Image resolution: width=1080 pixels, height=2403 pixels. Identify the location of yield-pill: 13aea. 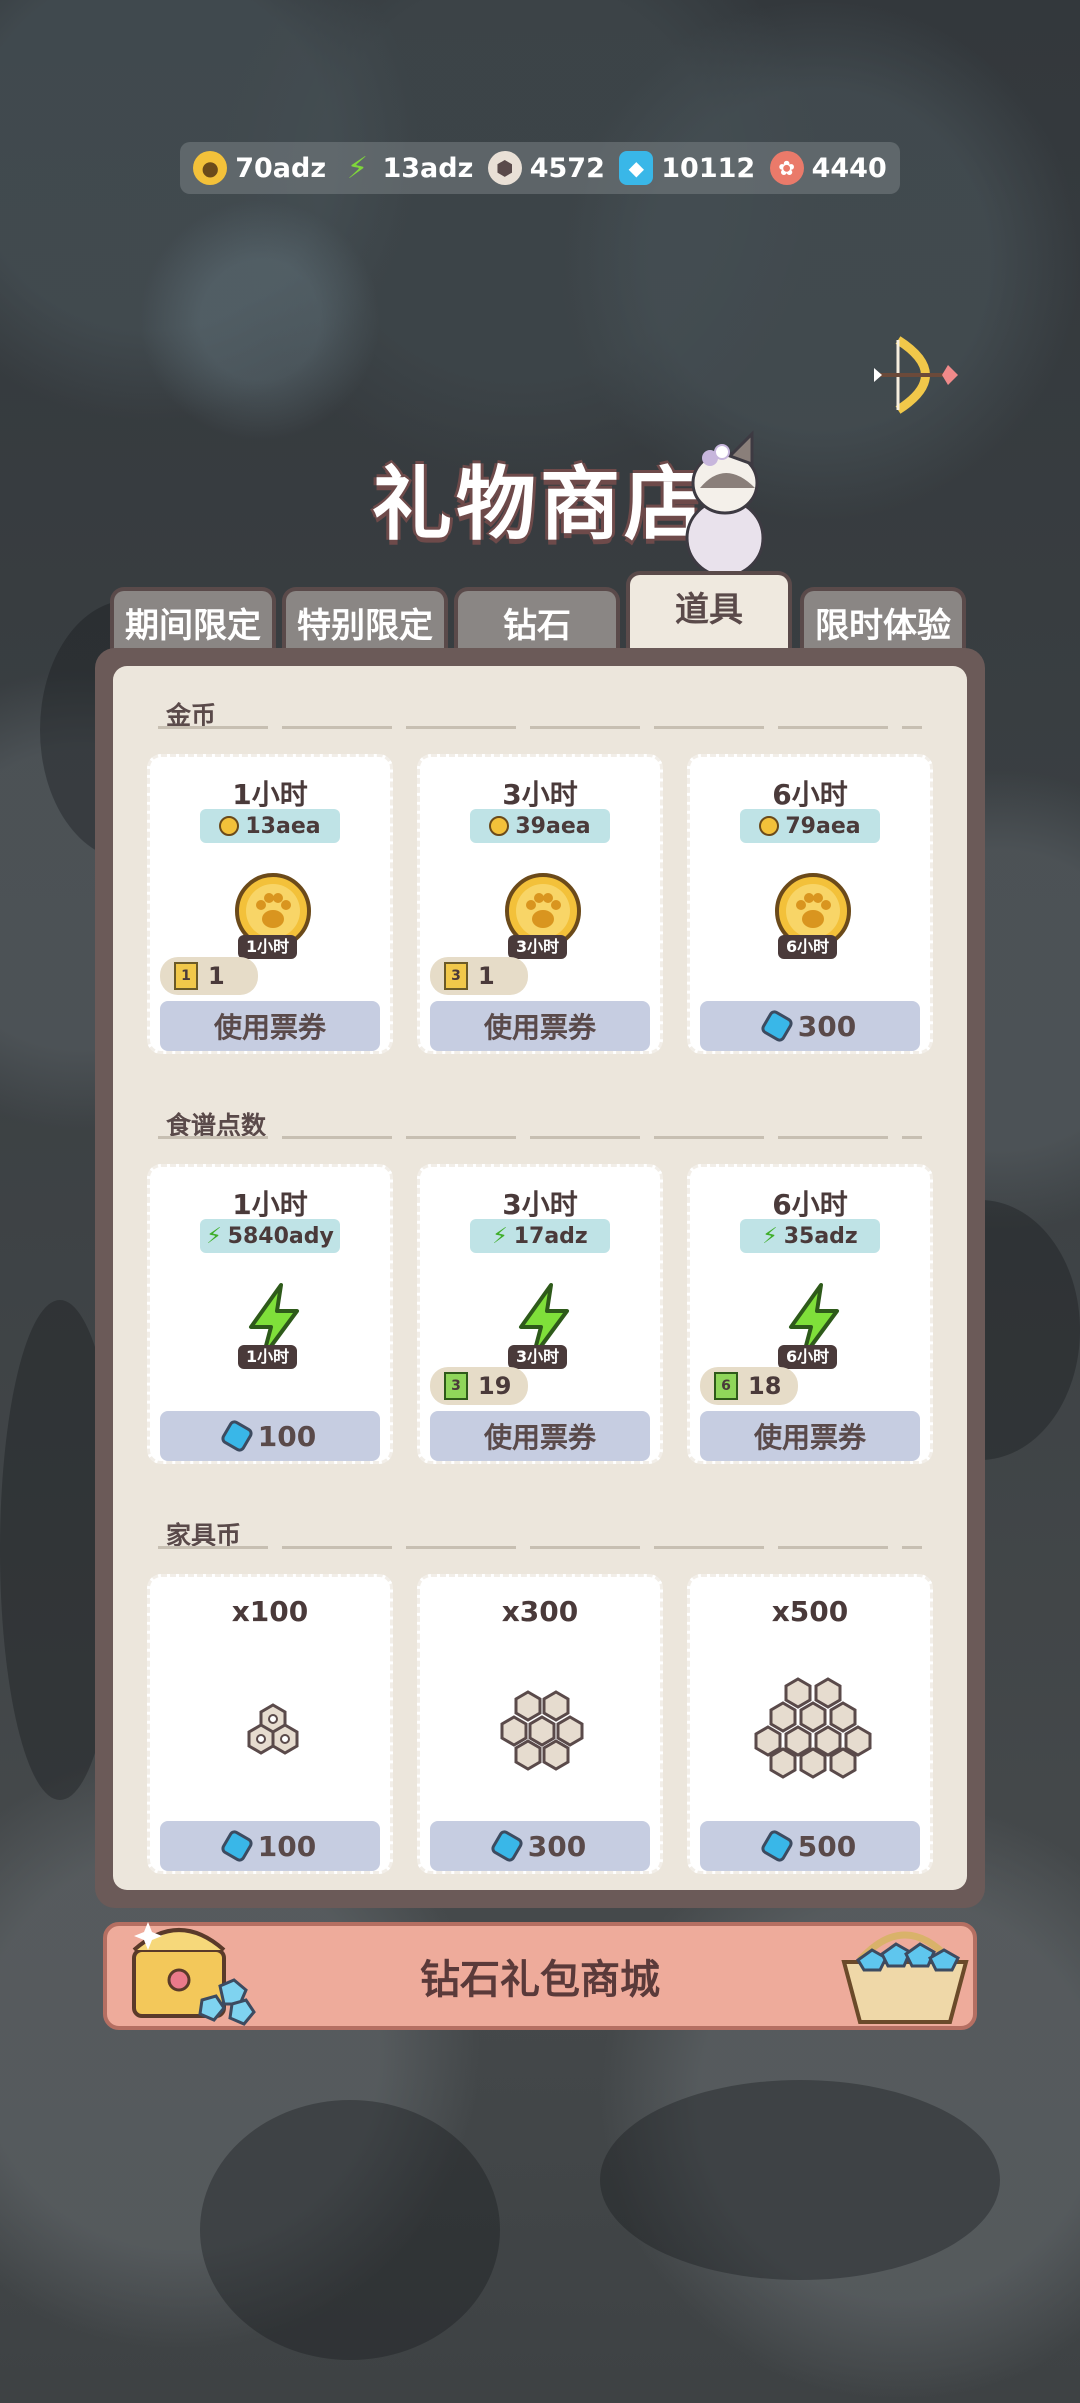
(270, 826).